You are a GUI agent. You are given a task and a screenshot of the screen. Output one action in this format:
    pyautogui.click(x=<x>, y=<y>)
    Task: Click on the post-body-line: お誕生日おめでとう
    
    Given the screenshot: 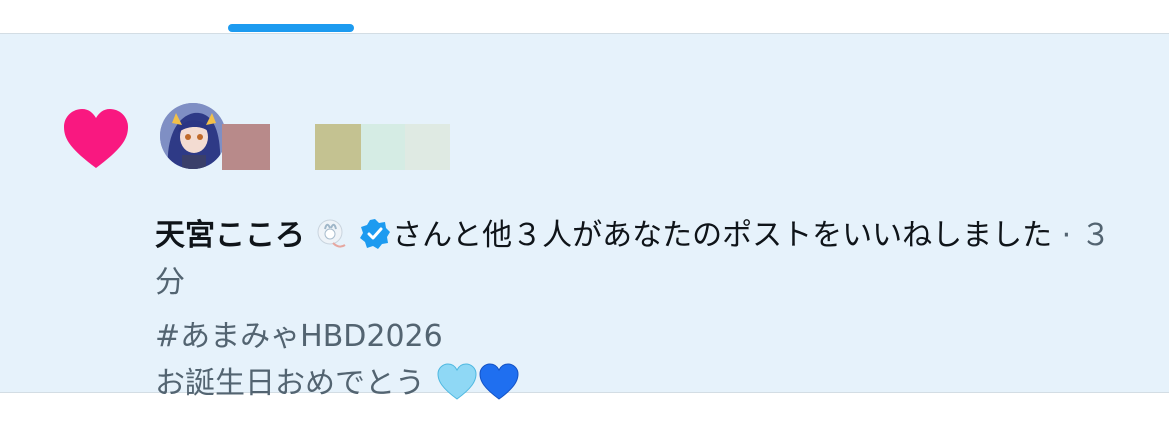 What is the action you would take?
    pyautogui.click(x=337, y=383)
    